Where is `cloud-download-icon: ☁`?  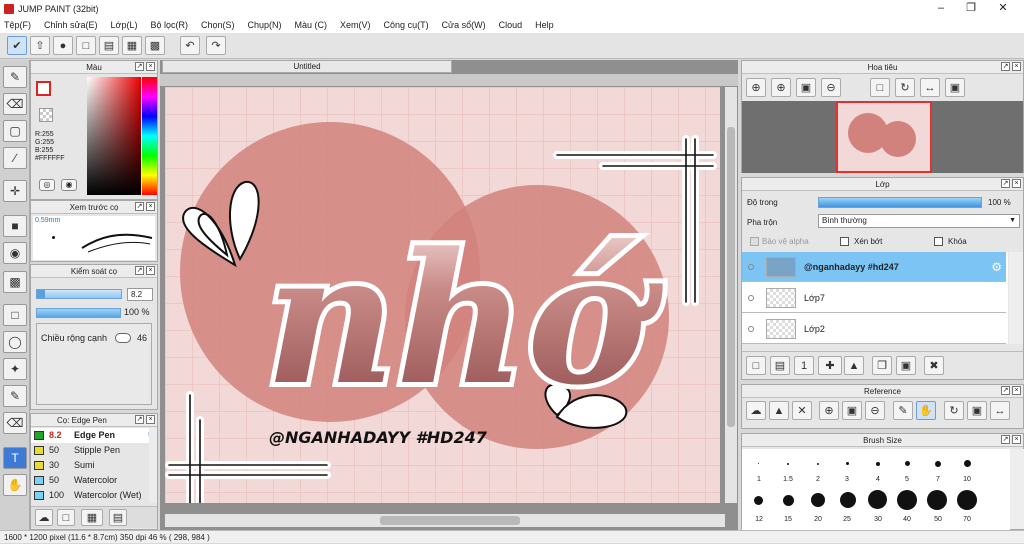
cloud-download-icon: ☁ is located at coordinates (44, 517).